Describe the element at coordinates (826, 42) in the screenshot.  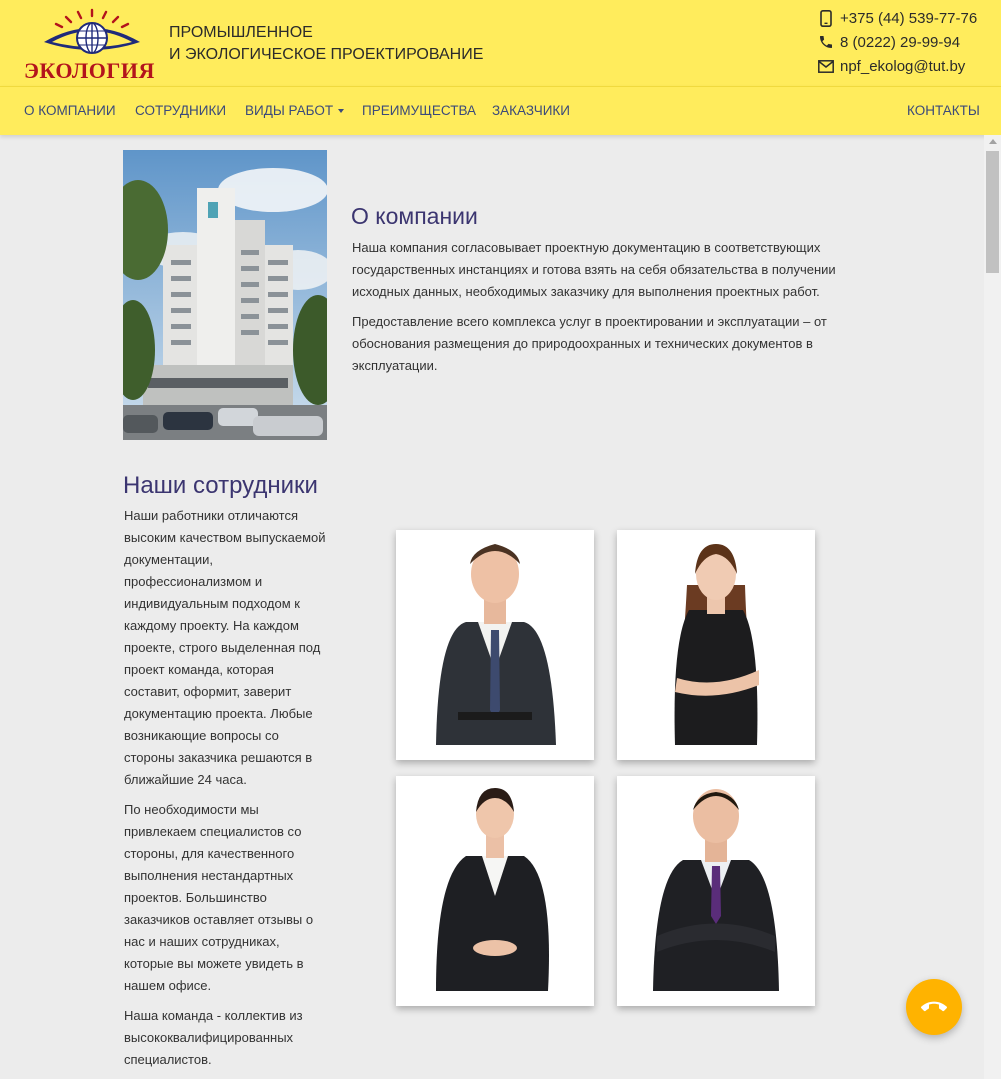
I see `phone-icon` at that location.